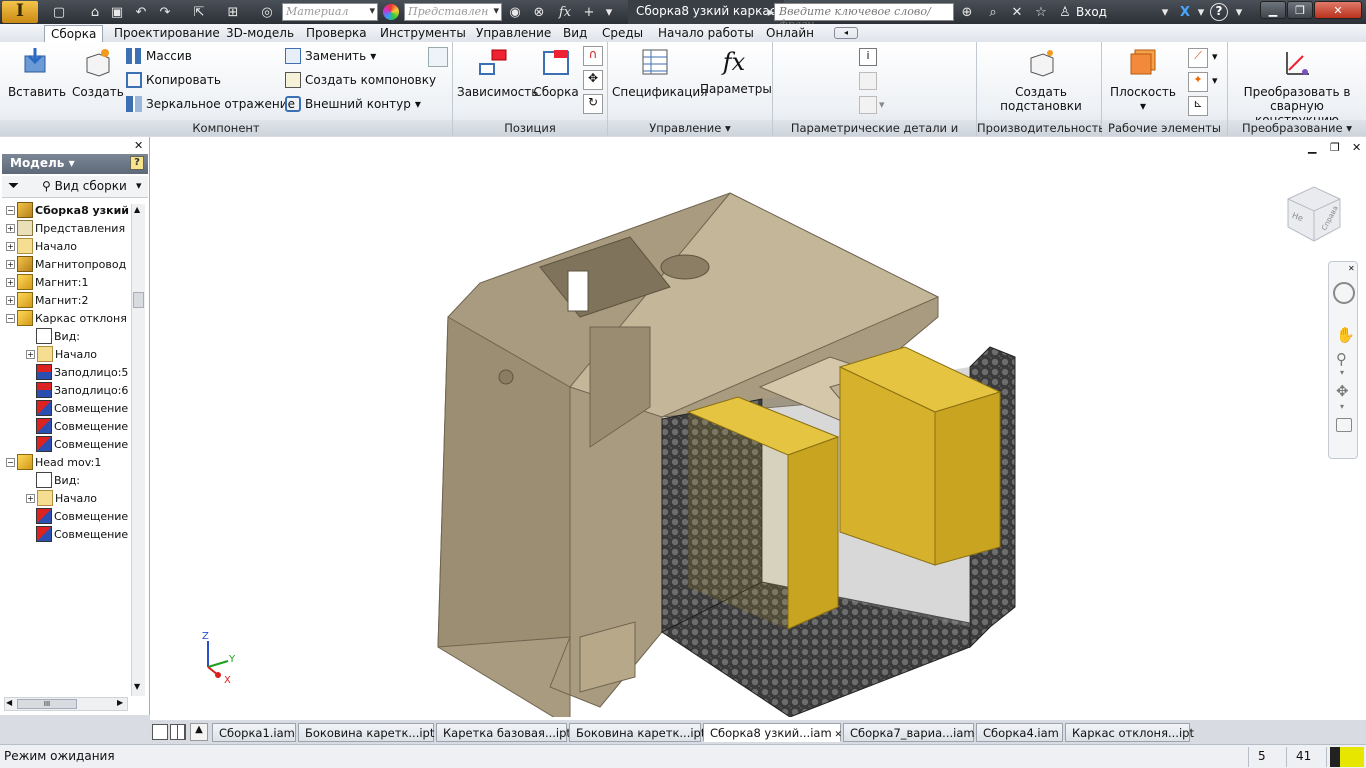 The height and width of the screenshot is (768, 1366). What do you see at coordinates (210, 104) in the screenshot?
I see `mirror-button: Зеркальное отражение` at bounding box center [210, 104].